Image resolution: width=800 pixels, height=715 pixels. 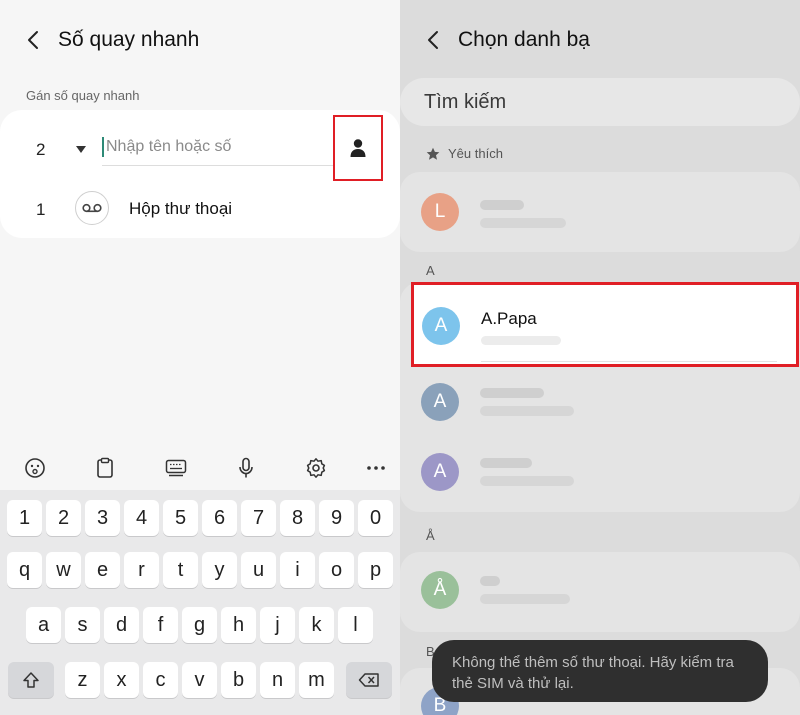 I want to click on text-cursor, so click(x=103, y=147).